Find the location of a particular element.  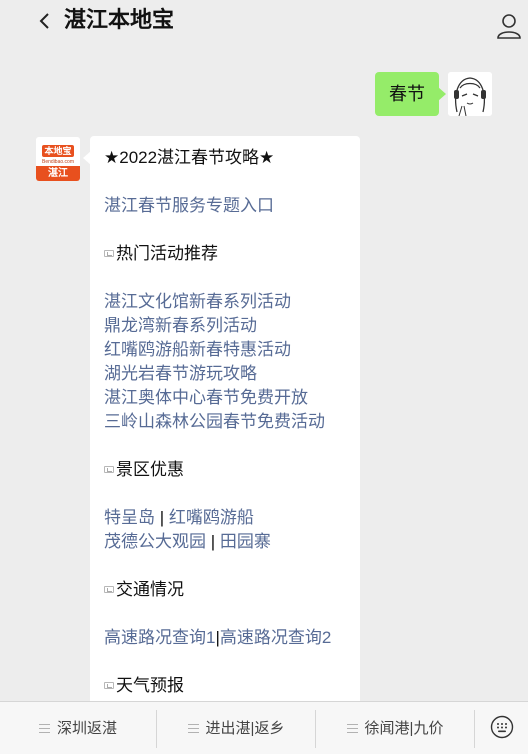

account-avatar: 本地宝 Bendibao.com 湛江 is located at coordinates (58, 159).